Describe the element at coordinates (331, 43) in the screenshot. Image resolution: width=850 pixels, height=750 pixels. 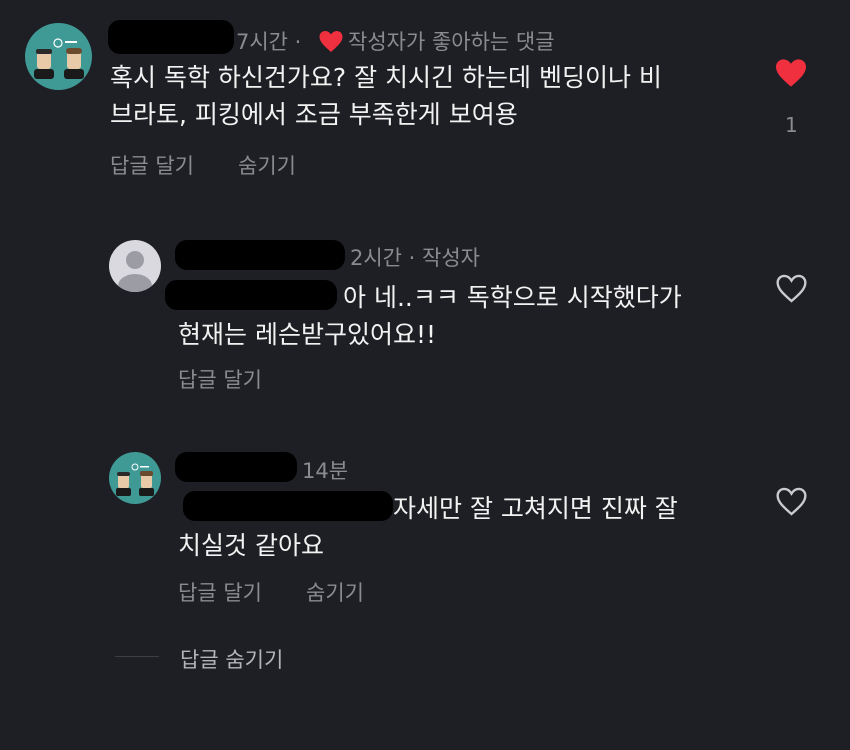
I see `author-liked-heart-icon` at that location.